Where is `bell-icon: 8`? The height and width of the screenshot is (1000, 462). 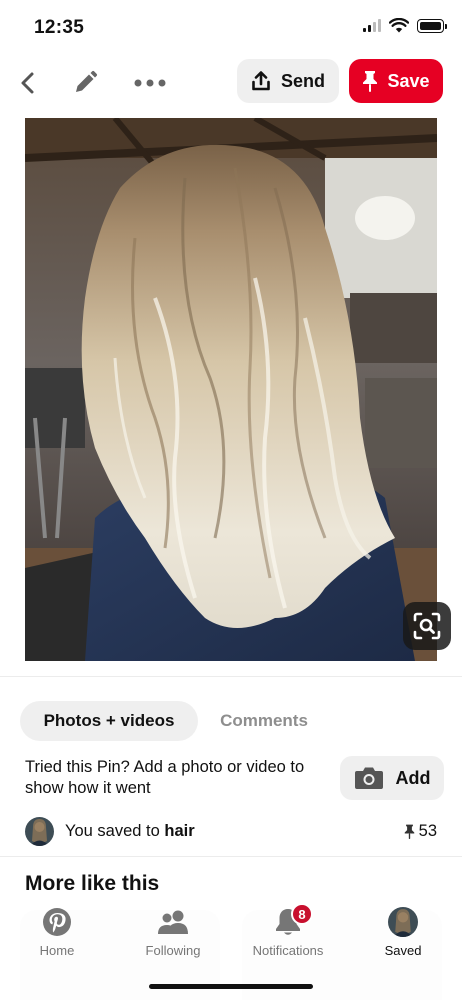 bell-icon: 8 is located at coordinates (292, 920).